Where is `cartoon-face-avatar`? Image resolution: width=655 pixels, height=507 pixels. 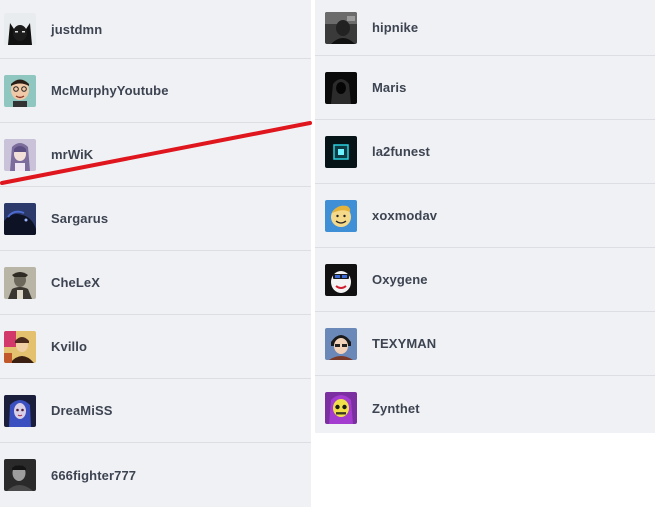 cartoon-face-avatar is located at coordinates (20, 90).